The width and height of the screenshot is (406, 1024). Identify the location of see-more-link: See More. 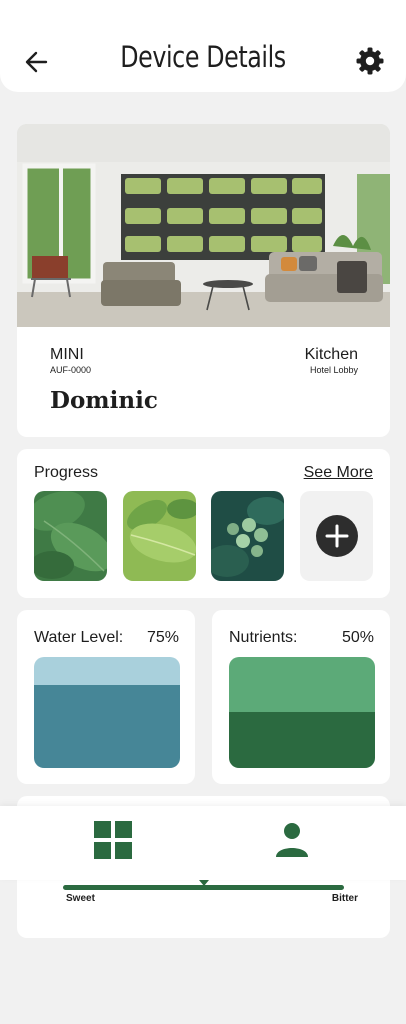
(338, 473).